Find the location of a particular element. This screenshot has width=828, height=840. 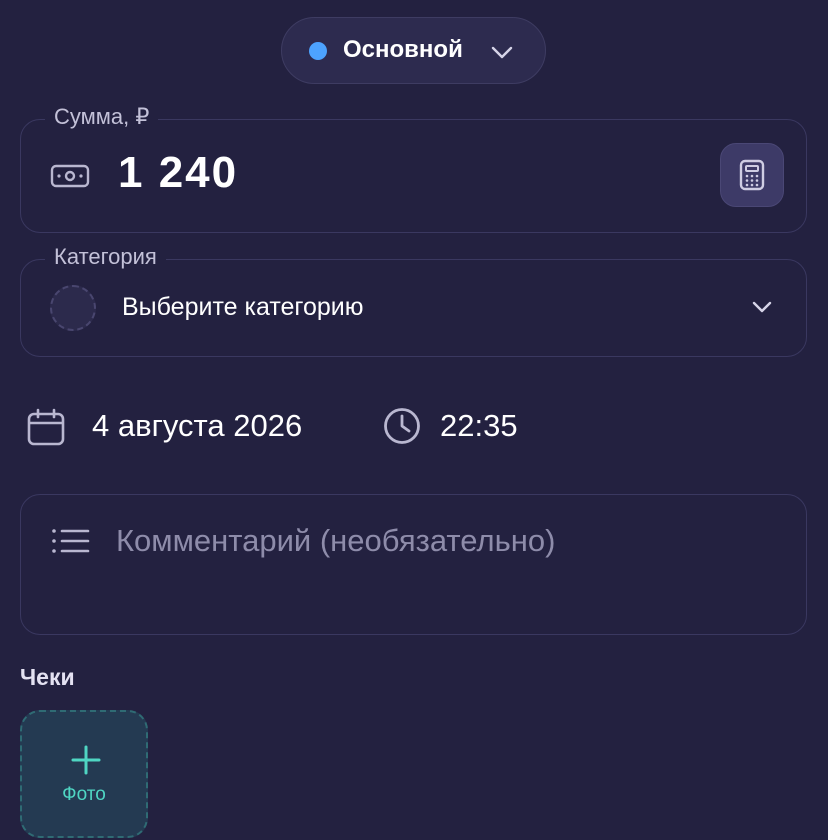

date-picker: 4 августа 2026 is located at coordinates (197, 426).